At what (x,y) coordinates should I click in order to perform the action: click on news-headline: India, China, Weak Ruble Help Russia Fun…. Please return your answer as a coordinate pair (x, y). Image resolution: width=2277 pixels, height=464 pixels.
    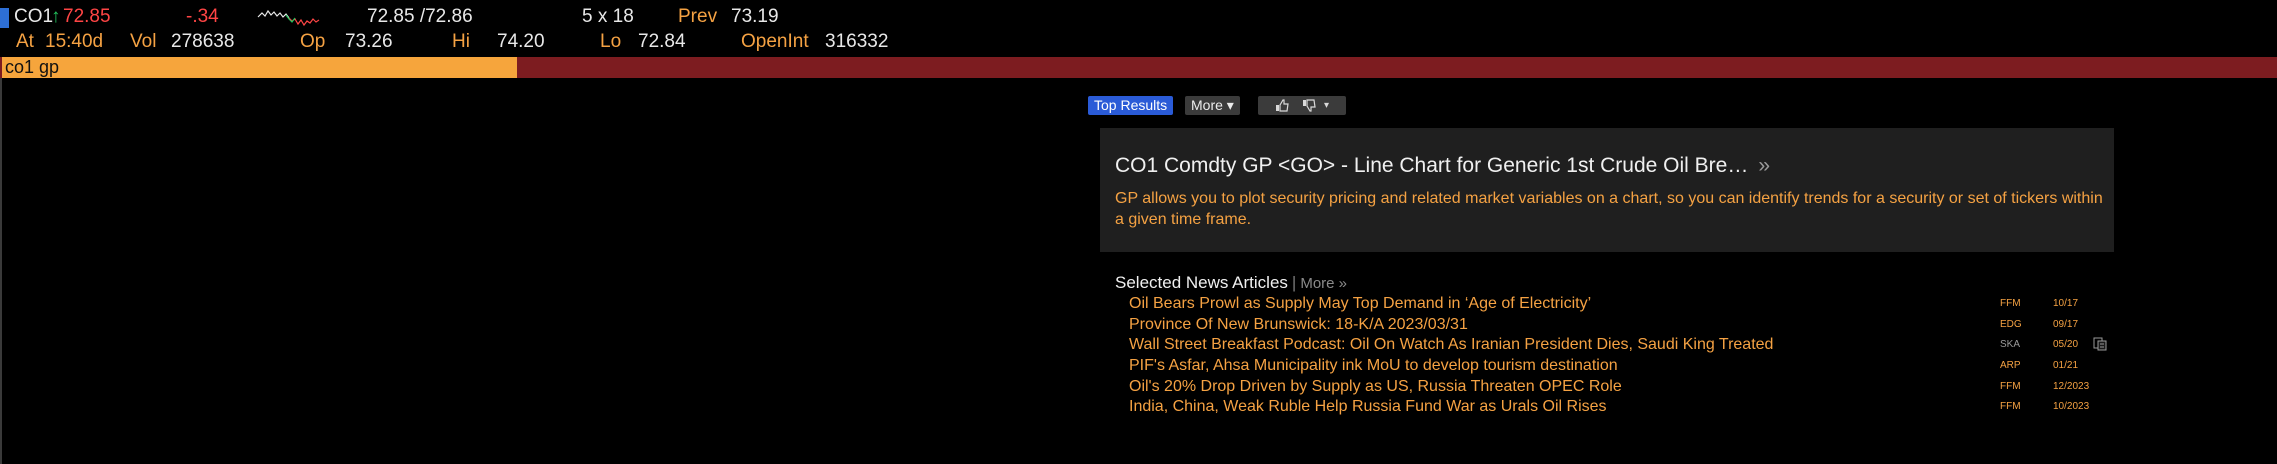
    Looking at the image, I should click on (1368, 407).